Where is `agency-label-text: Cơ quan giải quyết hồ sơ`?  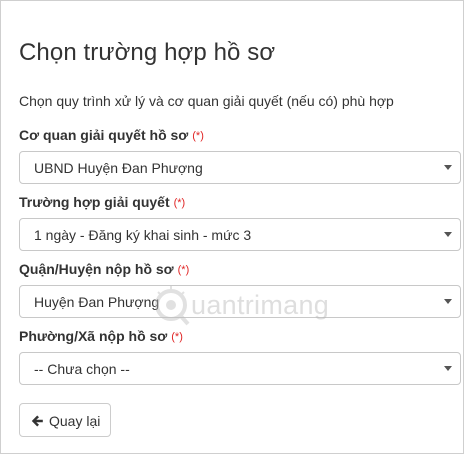
agency-label-text: Cơ quan giải quyết hồ sơ is located at coordinates (104, 135).